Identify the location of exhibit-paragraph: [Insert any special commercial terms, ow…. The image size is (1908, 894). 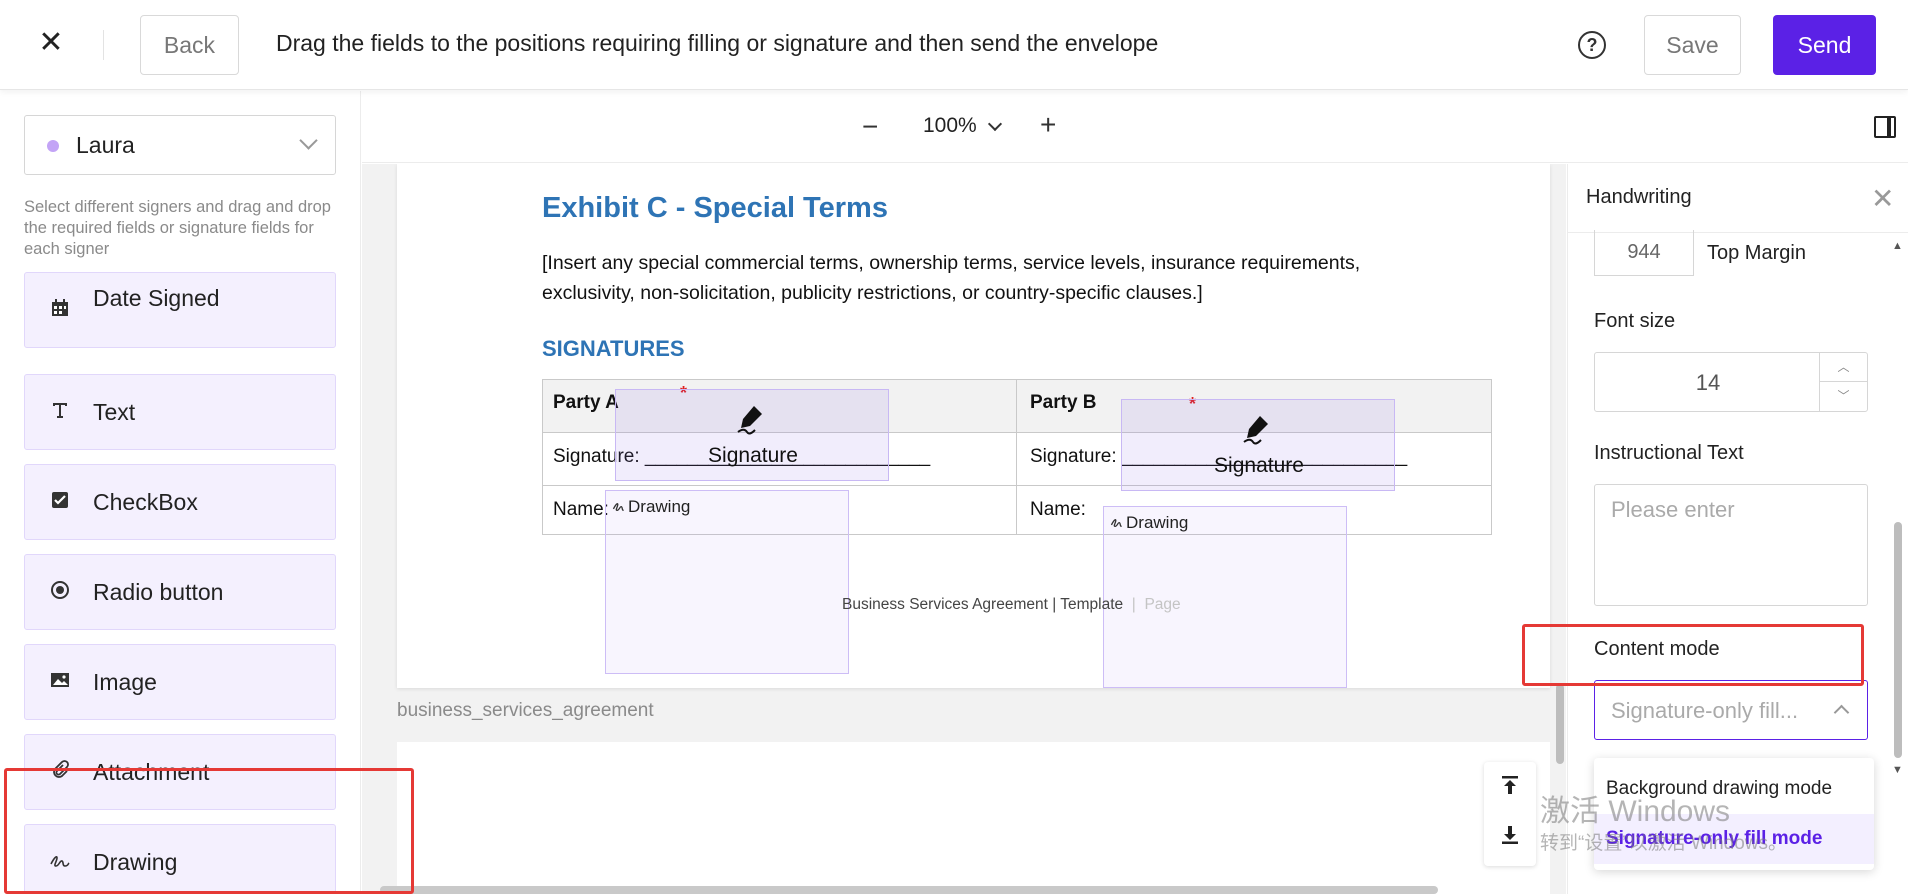
(951, 278).